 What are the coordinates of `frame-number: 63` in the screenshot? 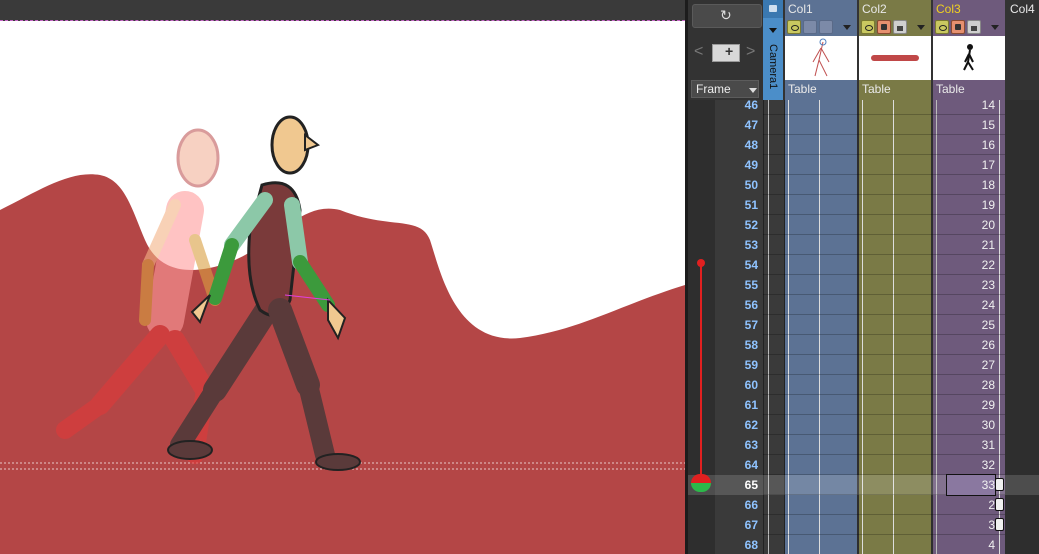 It's located at (723, 445).